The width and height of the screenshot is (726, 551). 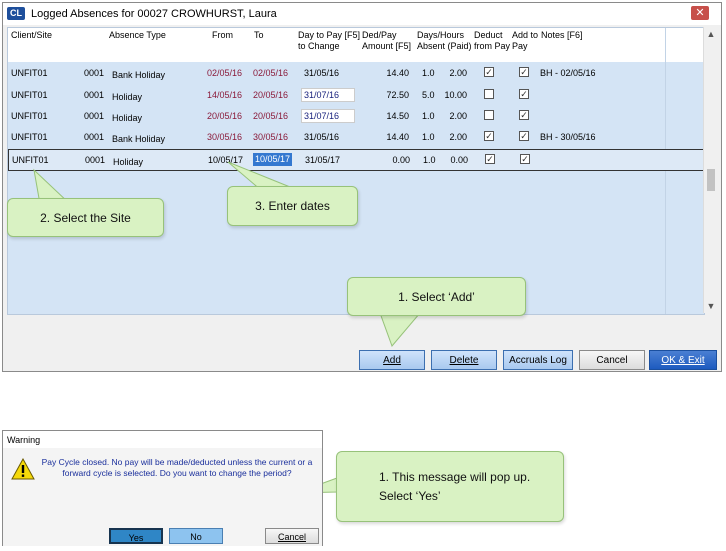 I want to click on callout-select-site: 2. Select the Site, so click(x=85, y=217).